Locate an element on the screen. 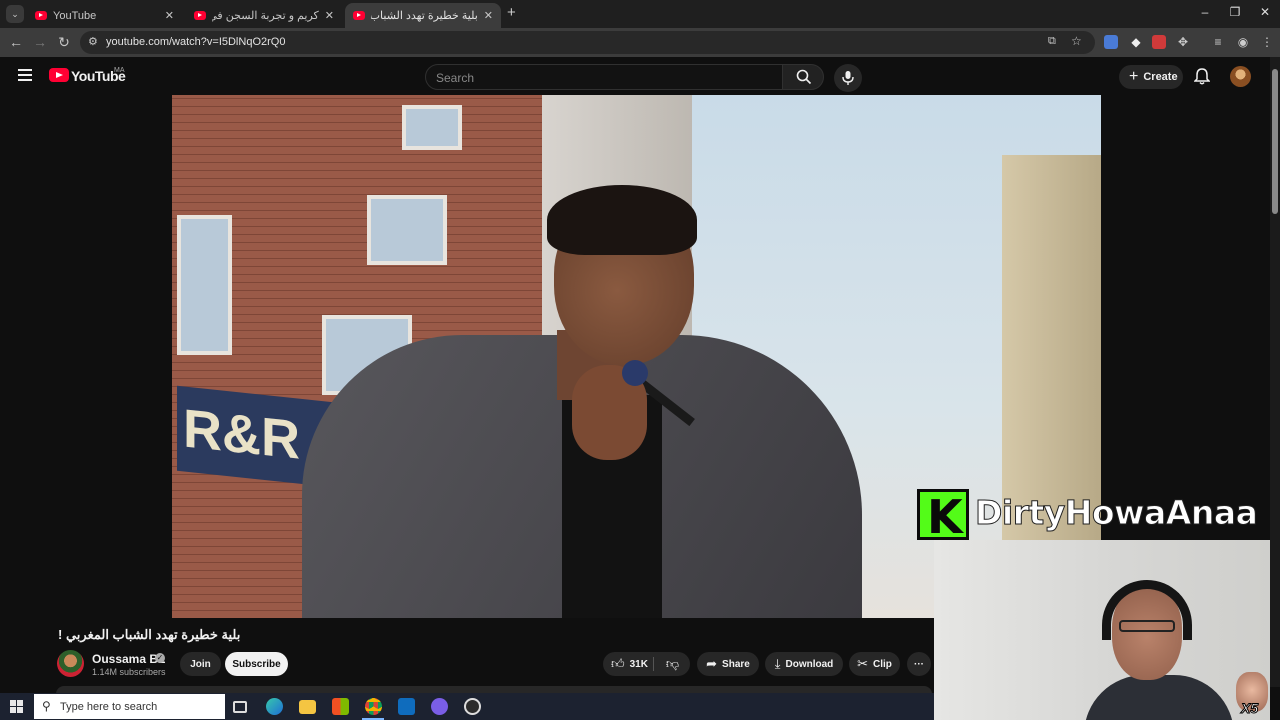 The height and width of the screenshot is (720, 1280). voice-search-button is located at coordinates (848, 78).